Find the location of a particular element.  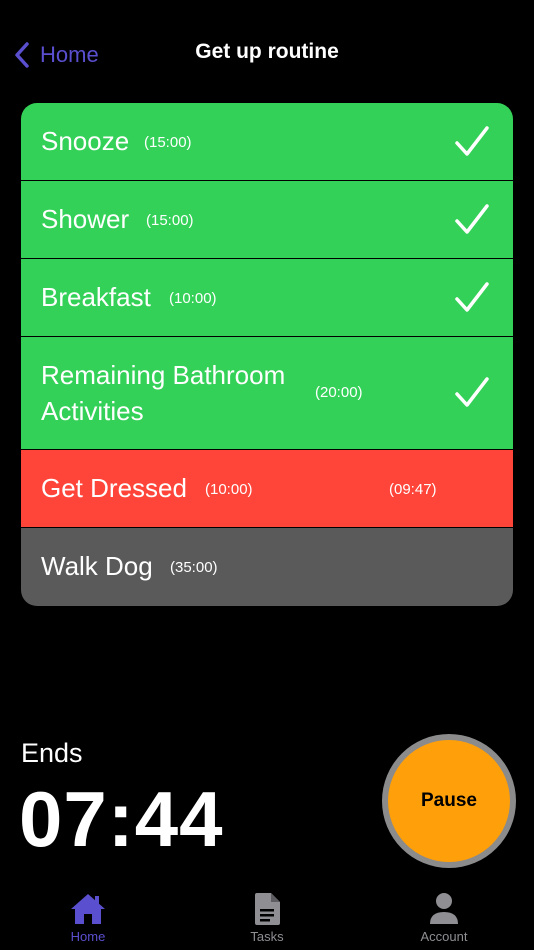

pause-button-ring: Pause is located at coordinates (449, 801).